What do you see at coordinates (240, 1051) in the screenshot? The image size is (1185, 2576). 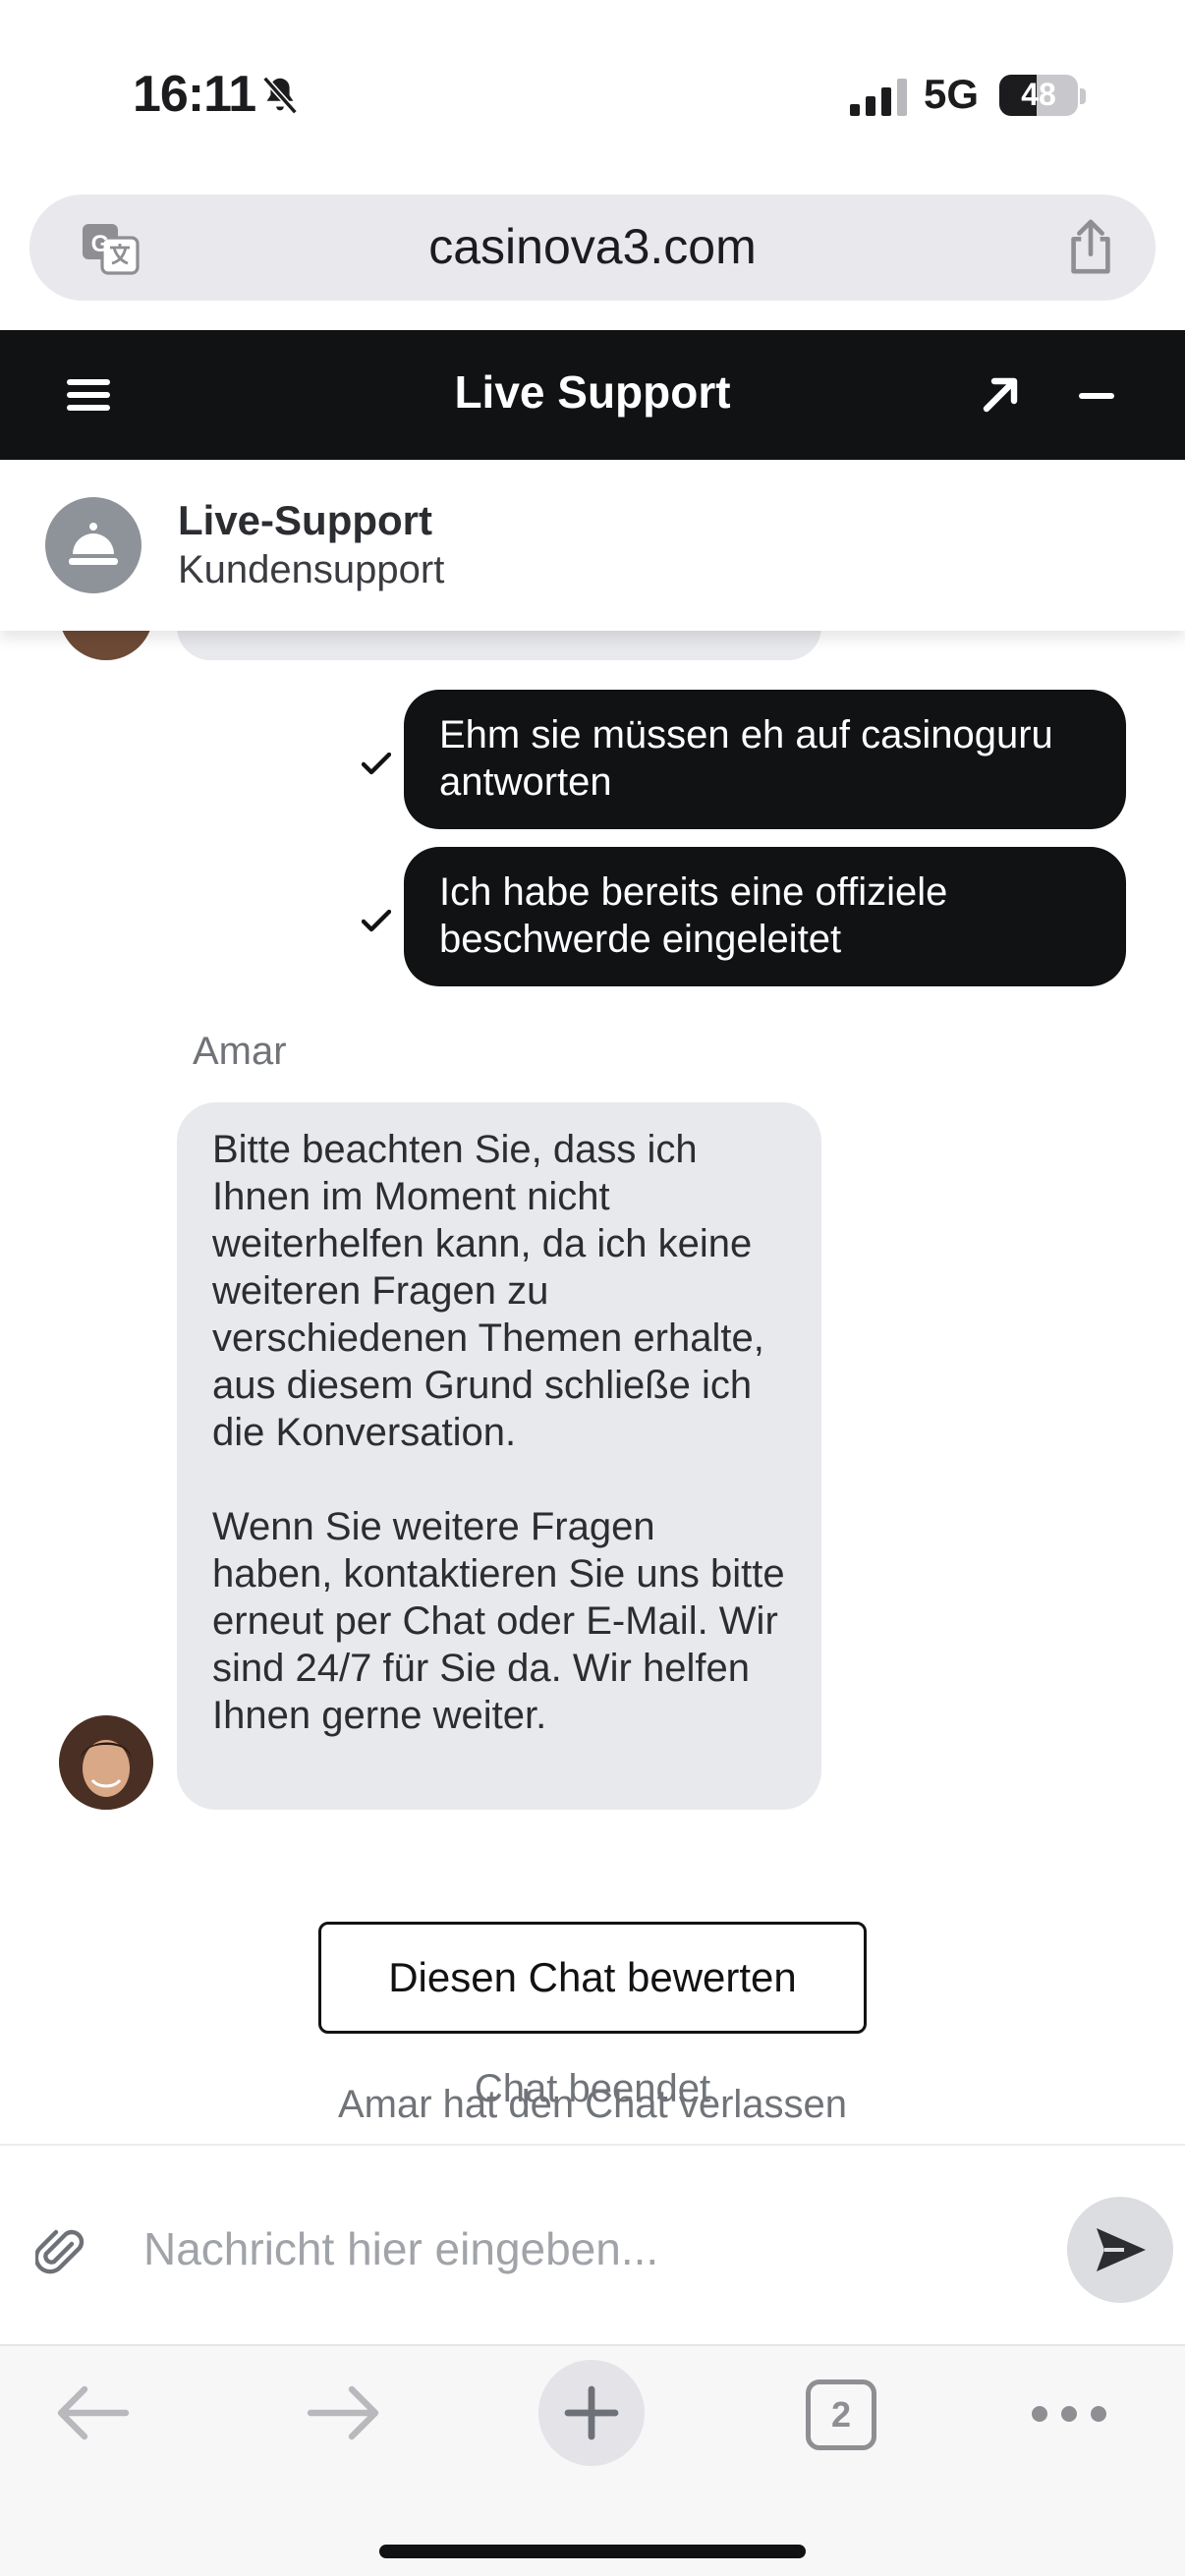 I see `sender-name: Amar` at bounding box center [240, 1051].